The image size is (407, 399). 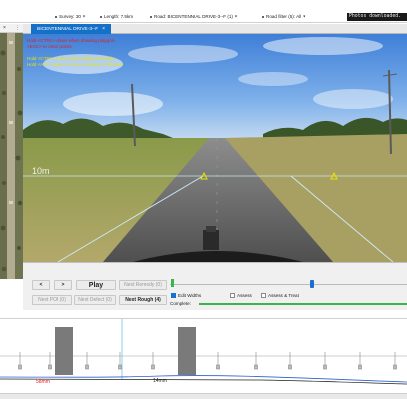 What do you see at coordinates (49, 46) in the screenshot?
I see `instruction-clear: <ESC> to clear points` at bounding box center [49, 46].